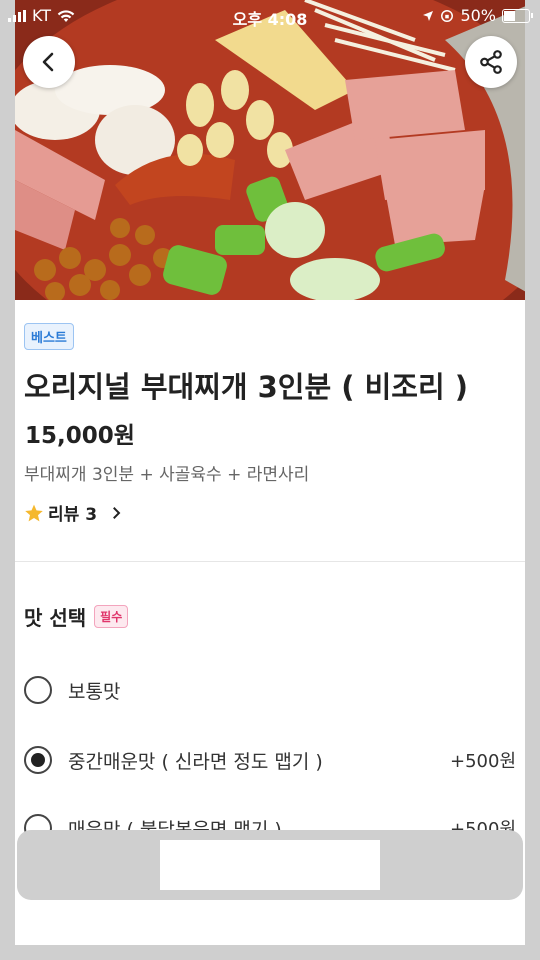 The height and width of the screenshot is (960, 540). Describe the element at coordinates (38, 760) in the screenshot. I see `radio-button-selected` at that location.